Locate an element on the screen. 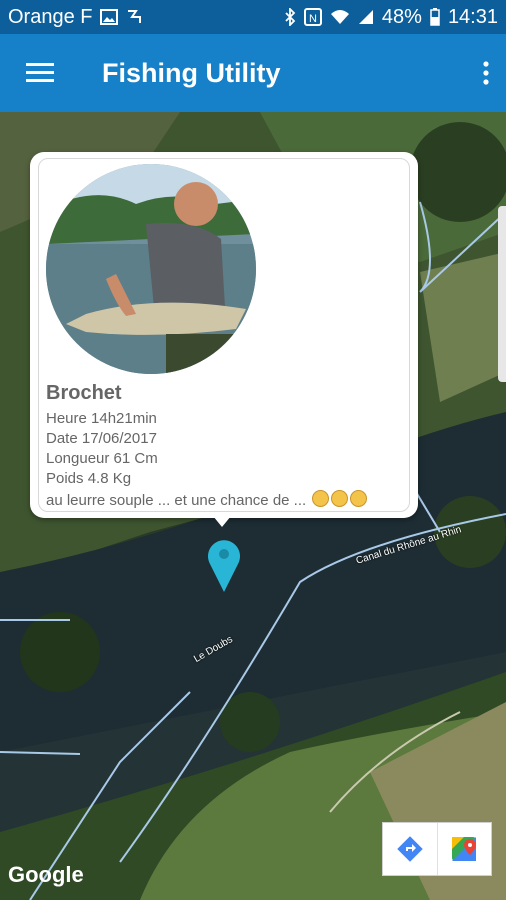 This screenshot has height=900, width=506. clock: 14:31 is located at coordinates (472, 16).